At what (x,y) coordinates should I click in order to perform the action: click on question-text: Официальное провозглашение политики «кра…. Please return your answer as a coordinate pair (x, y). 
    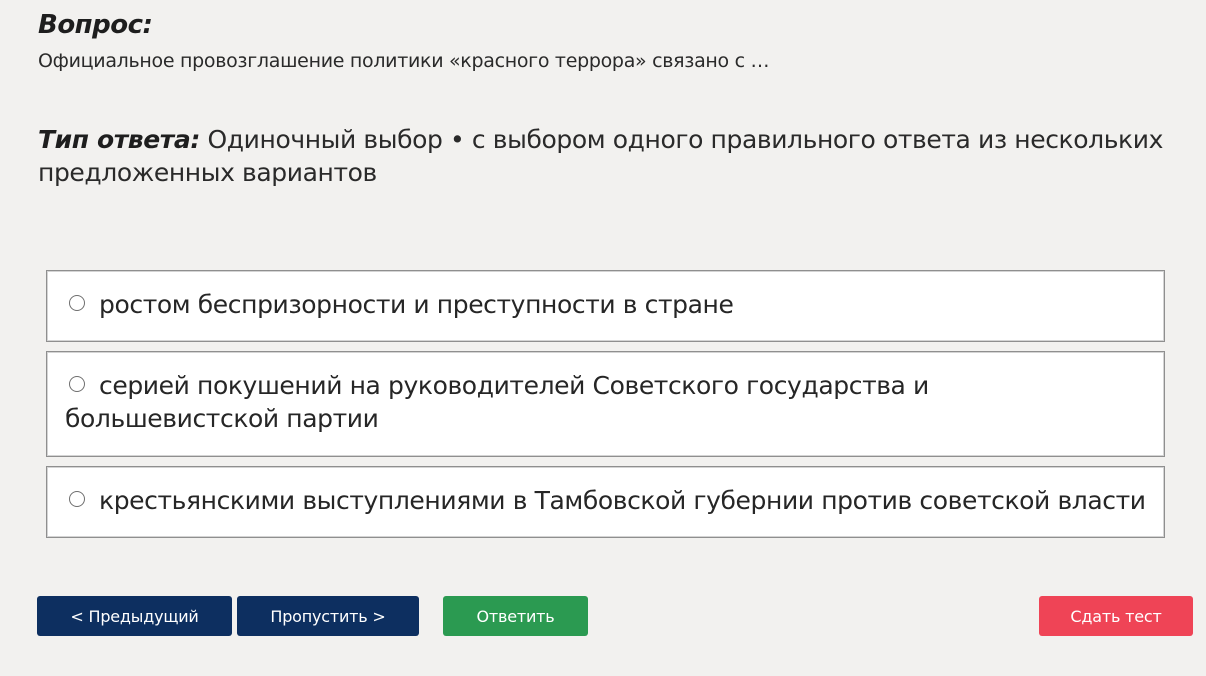
    Looking at the image, I should click on (404, 61).